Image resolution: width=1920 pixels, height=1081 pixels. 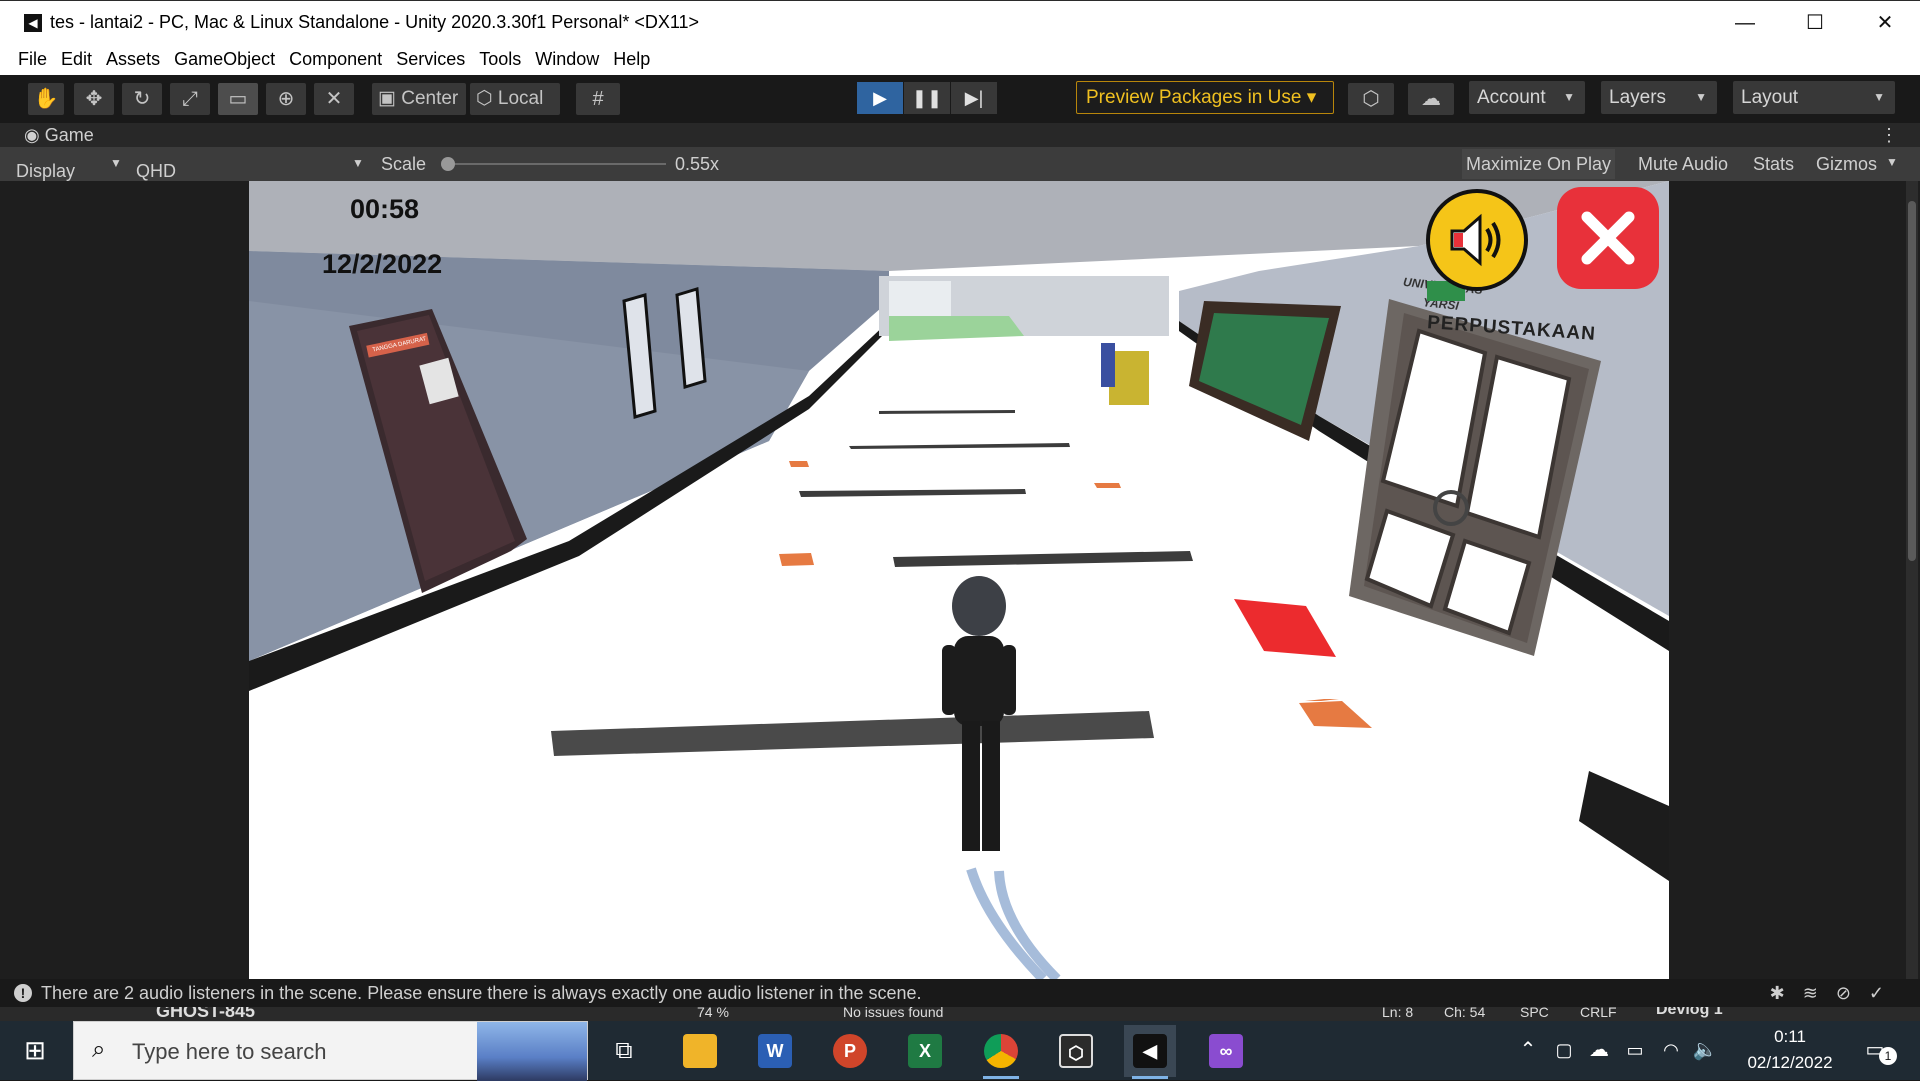 I want to click on account-dropdown: Account ▼, so click(x=1527, y=97).